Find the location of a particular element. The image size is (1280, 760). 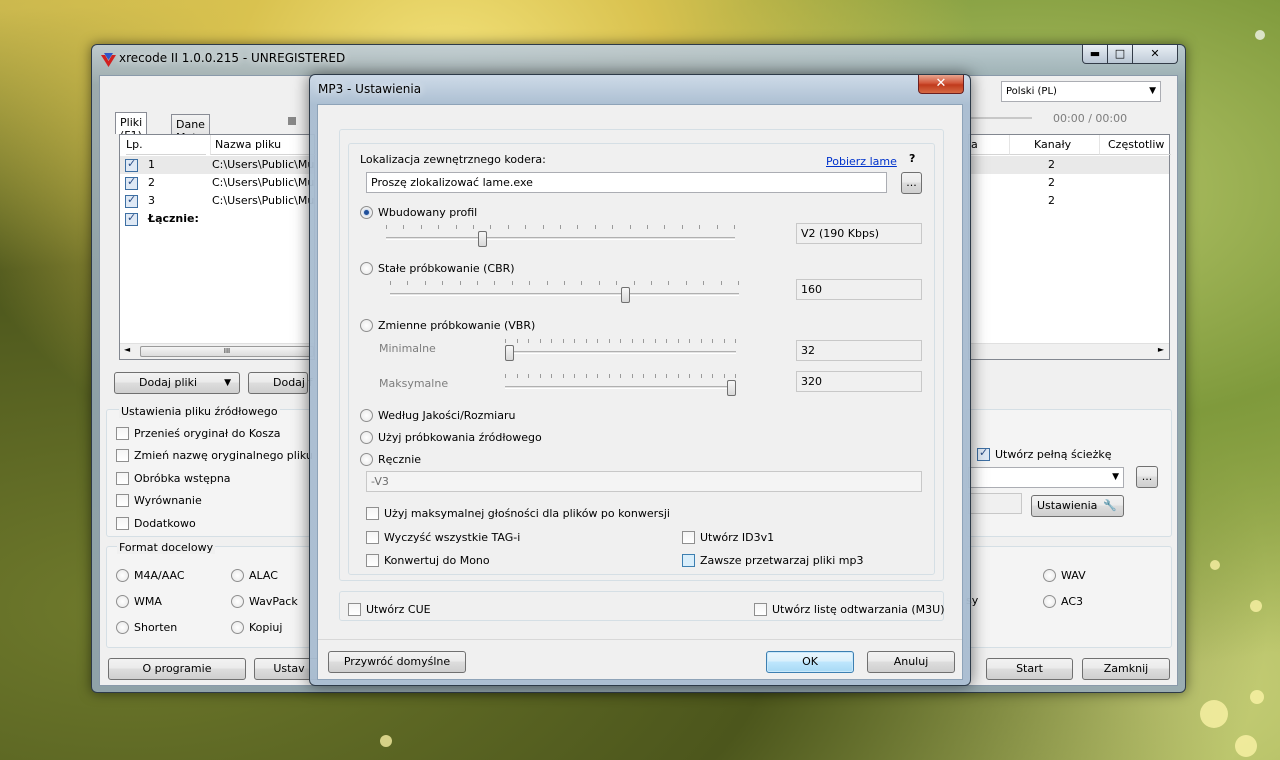

format-wav: WAV is located at coordinates (1064, 575).